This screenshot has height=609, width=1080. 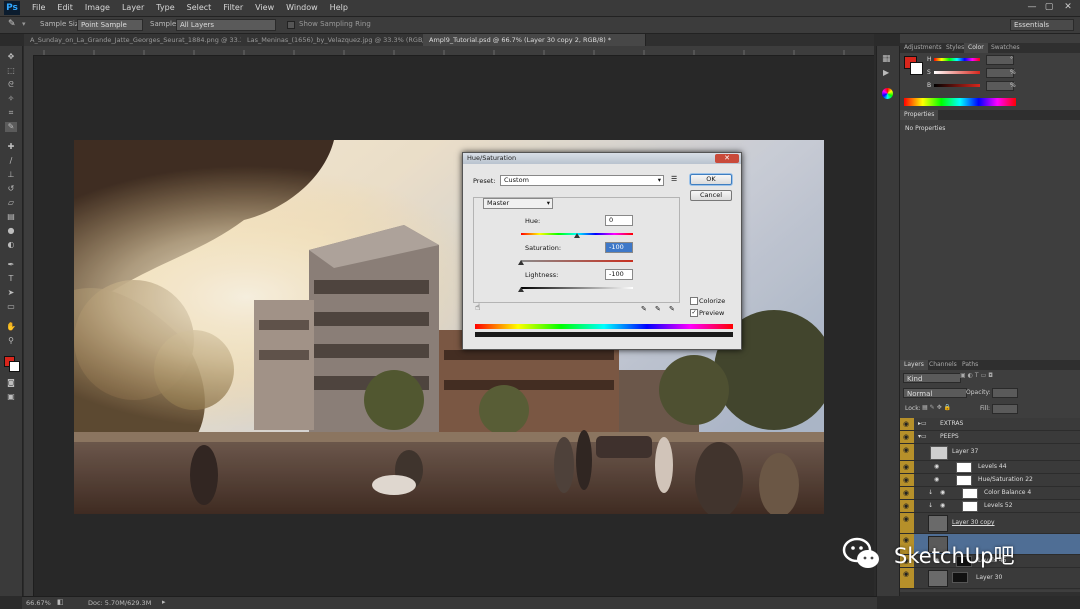 What do you see at coordinates (97, 8) in the screenshot?
I see `menu-image: Image` at bounding box center [97, 8].